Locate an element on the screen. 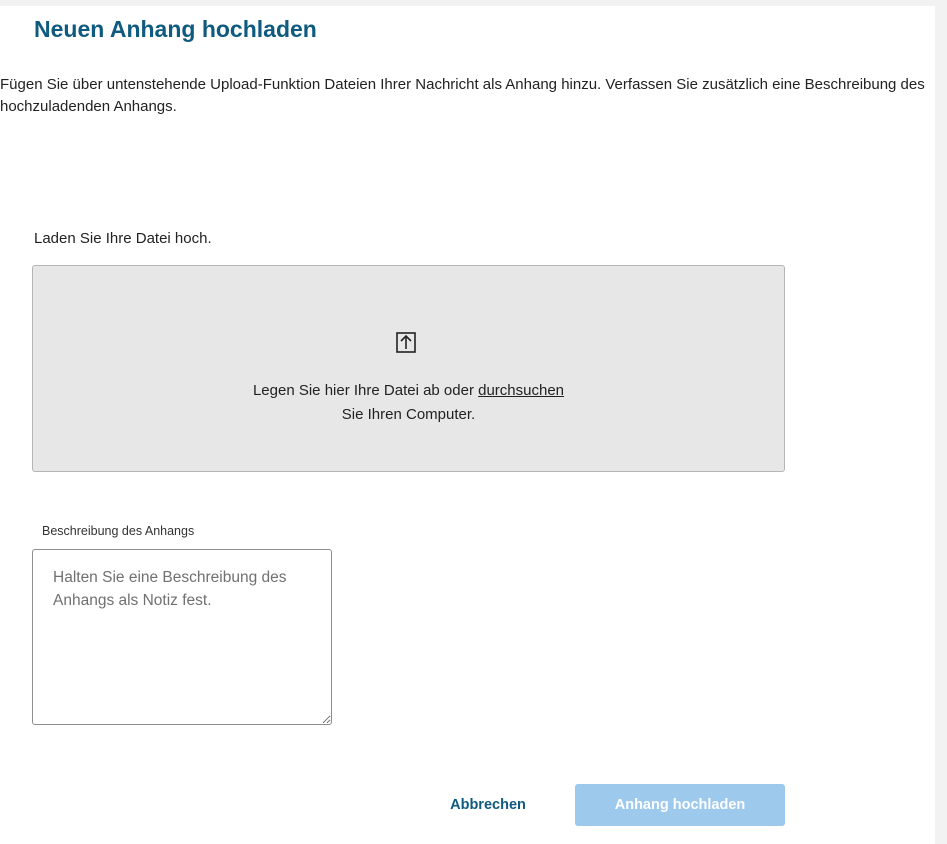  upload-label: Laden Sie Ihre Datei hoch. is located at coordinates (123, 238).